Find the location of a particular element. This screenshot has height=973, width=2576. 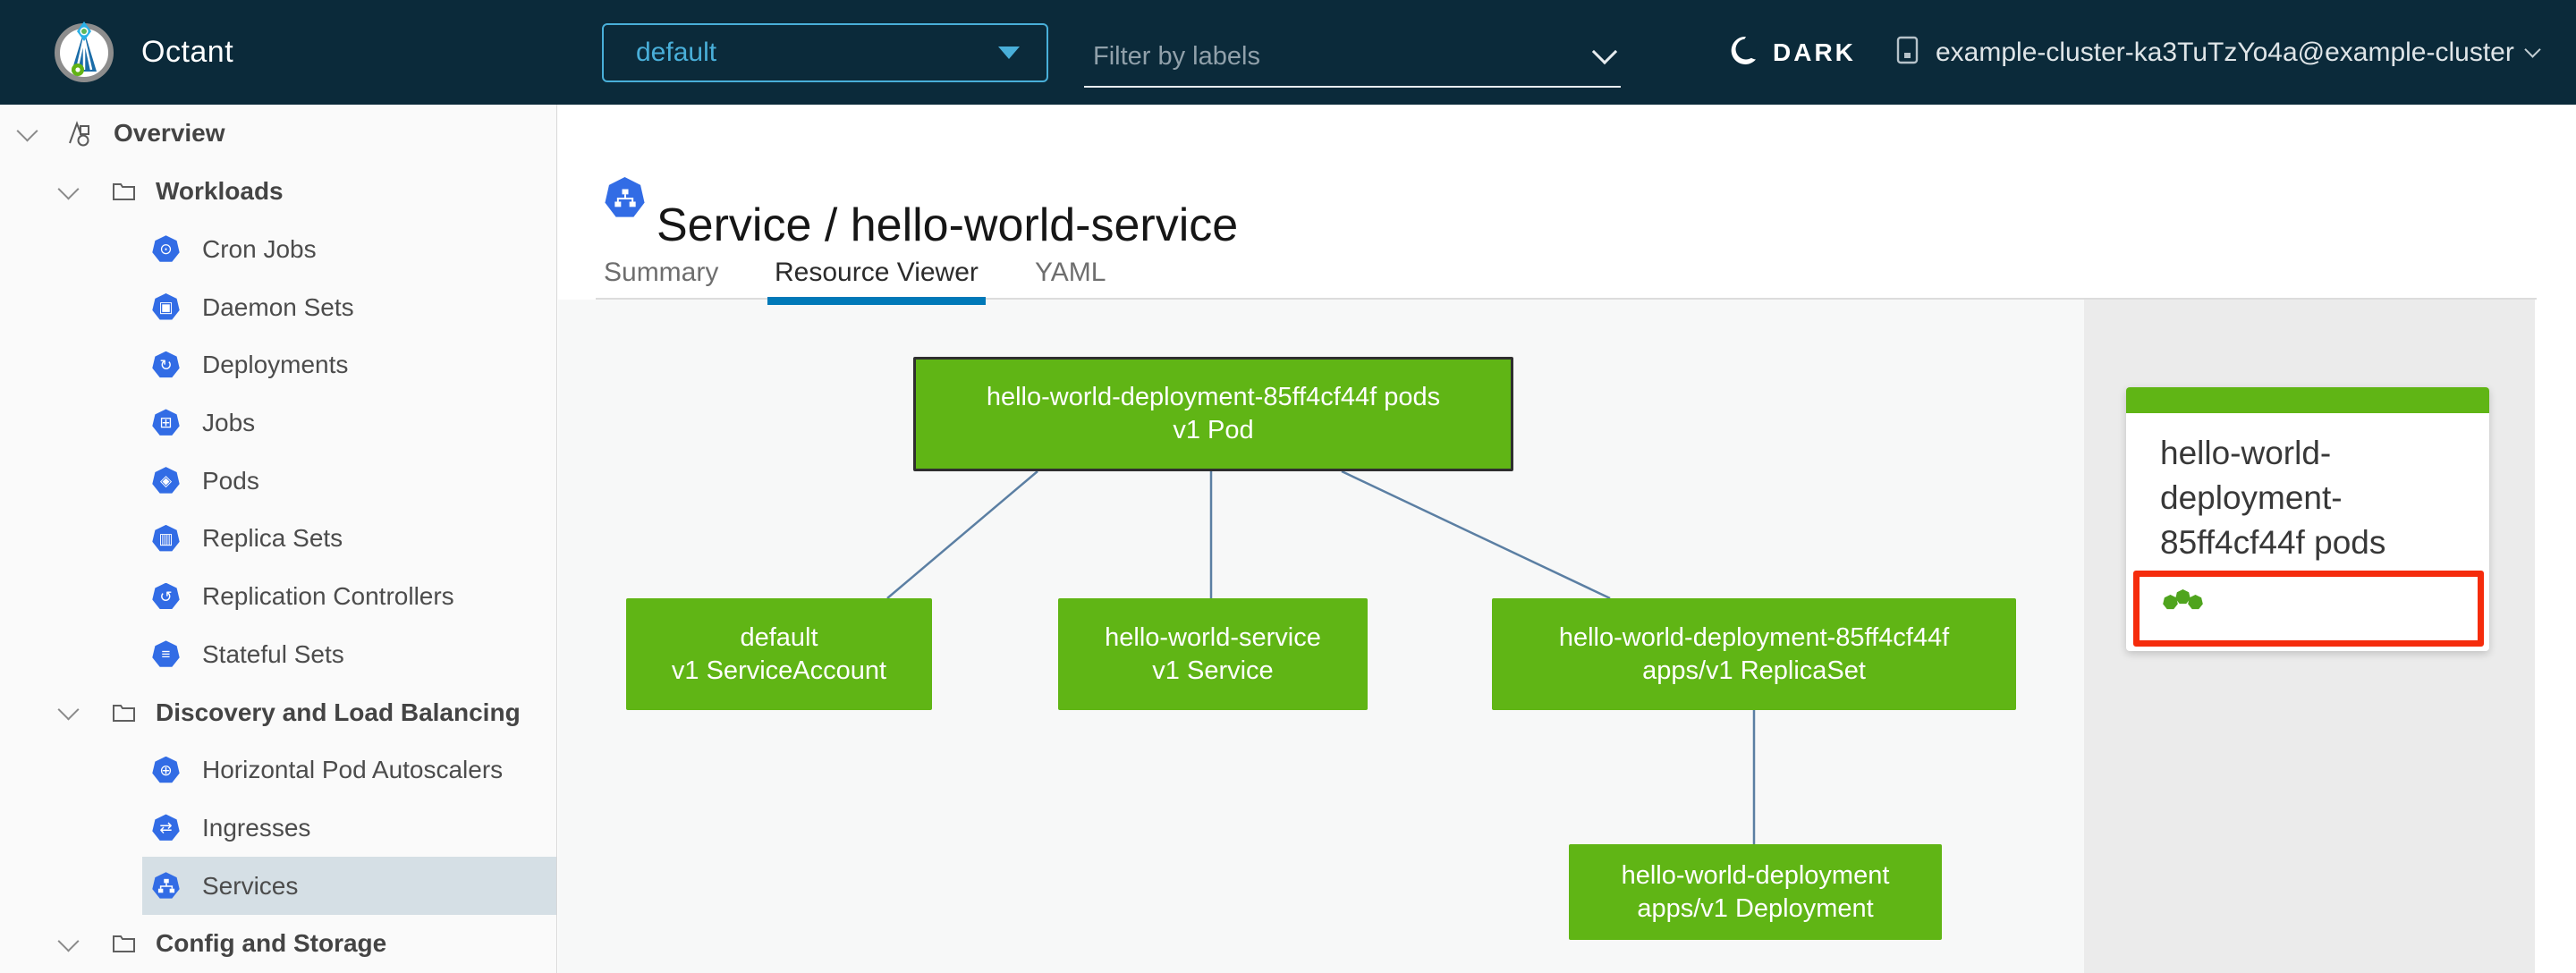

sidebar-item-label: Stateful Sets is located at coordinates (273, 653).